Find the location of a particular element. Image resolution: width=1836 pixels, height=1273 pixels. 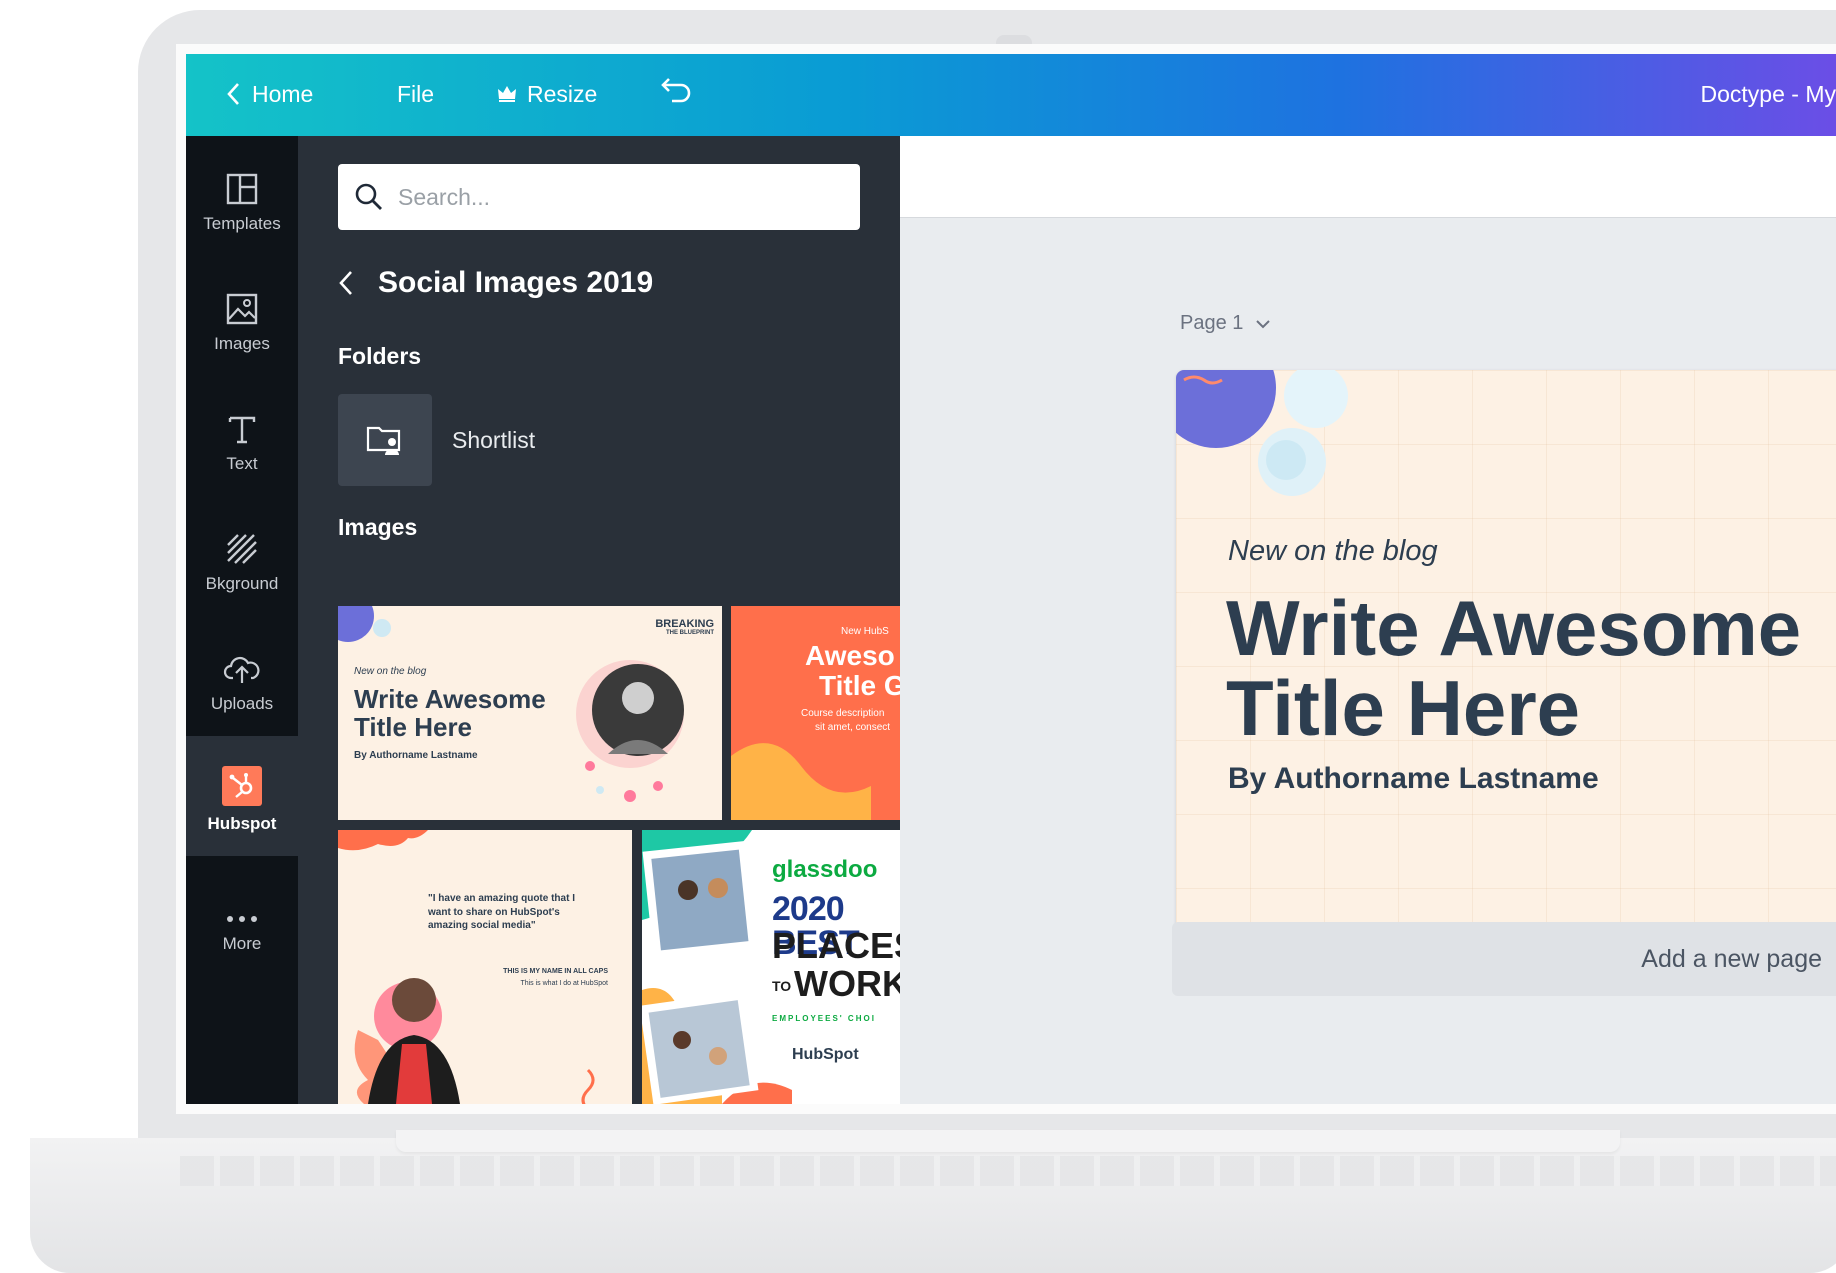

undo-button is located at coordinates (677, 90).